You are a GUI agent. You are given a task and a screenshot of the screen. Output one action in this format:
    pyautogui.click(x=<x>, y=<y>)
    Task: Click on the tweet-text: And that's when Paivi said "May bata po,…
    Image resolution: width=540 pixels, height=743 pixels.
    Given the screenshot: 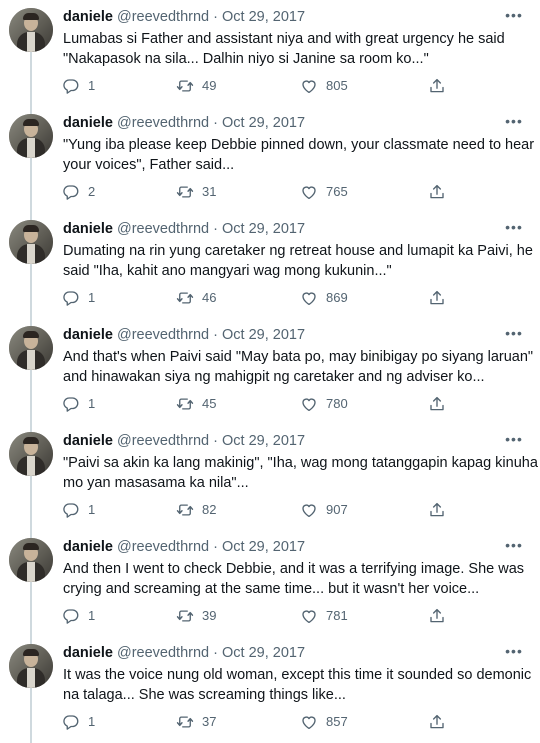 What is the action you would take?
    pyautogui.click(x=298, y=367)
    